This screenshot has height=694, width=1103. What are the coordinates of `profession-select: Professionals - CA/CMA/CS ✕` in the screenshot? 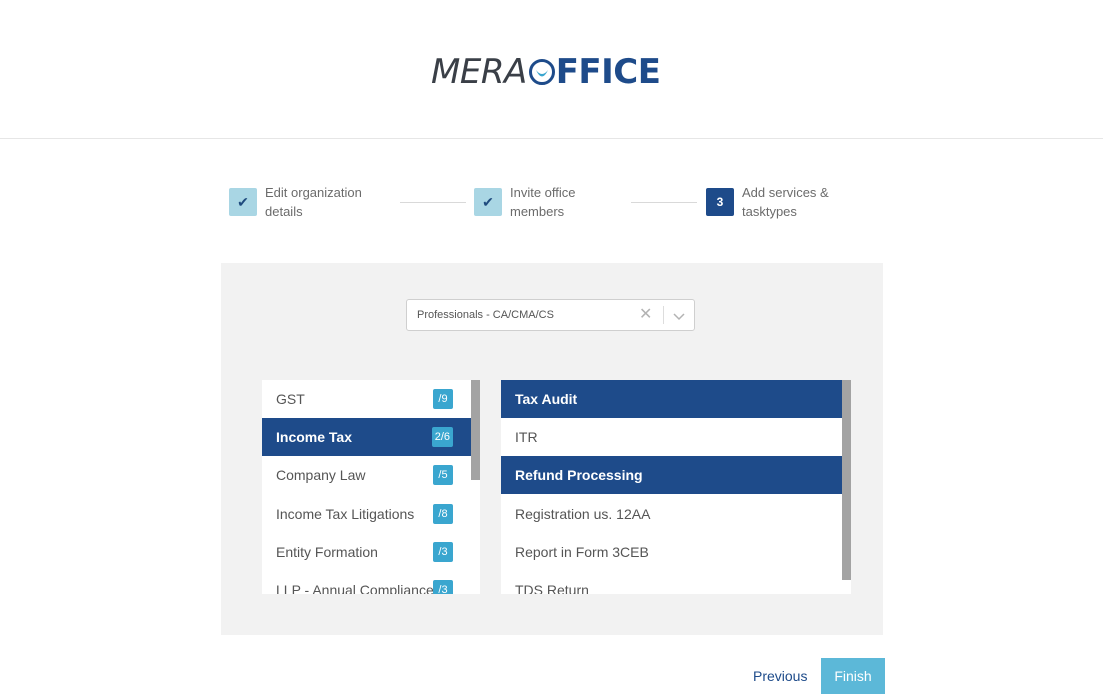 It's located at (550, 315).